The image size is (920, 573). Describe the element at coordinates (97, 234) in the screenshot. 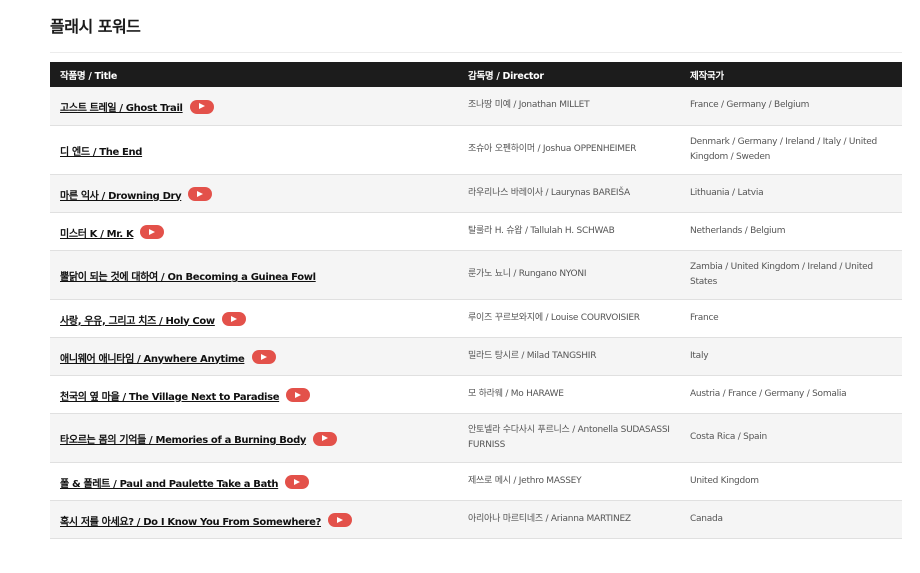

I see `film-title-link: 미스터 K / Mr. K` at that location.